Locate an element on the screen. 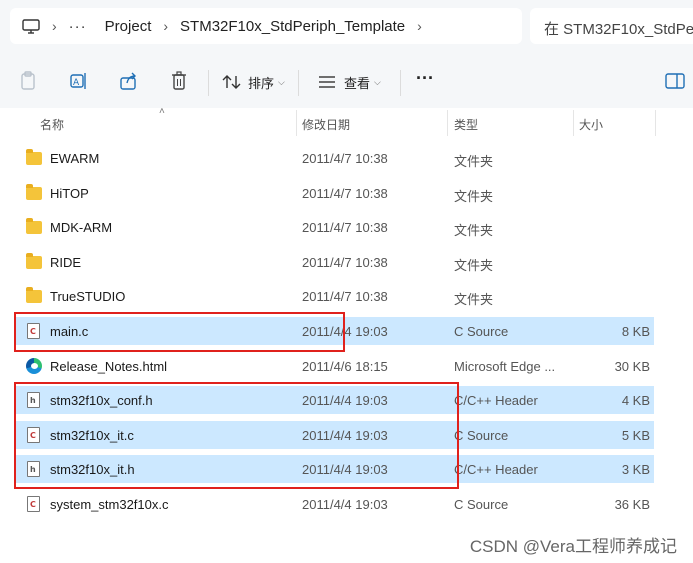  view-icon is located at coordinates (327, 82).